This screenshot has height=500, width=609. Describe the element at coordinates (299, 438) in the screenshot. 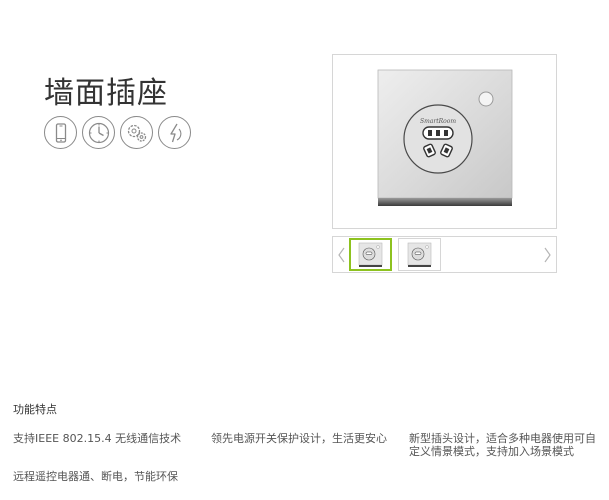

I see `feature-item: 领先电源开关保护设计，生活更安心` at that location.